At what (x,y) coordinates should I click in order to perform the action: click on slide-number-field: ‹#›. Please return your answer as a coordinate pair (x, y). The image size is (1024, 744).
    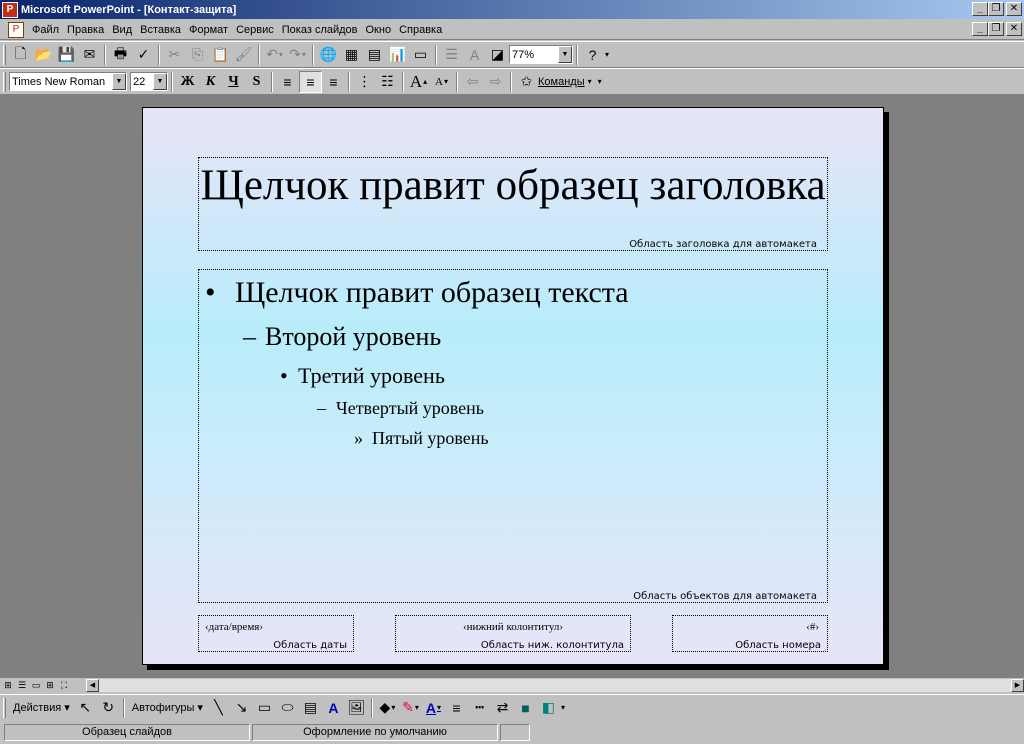
    Looking at the image, I should click on (812, 627).